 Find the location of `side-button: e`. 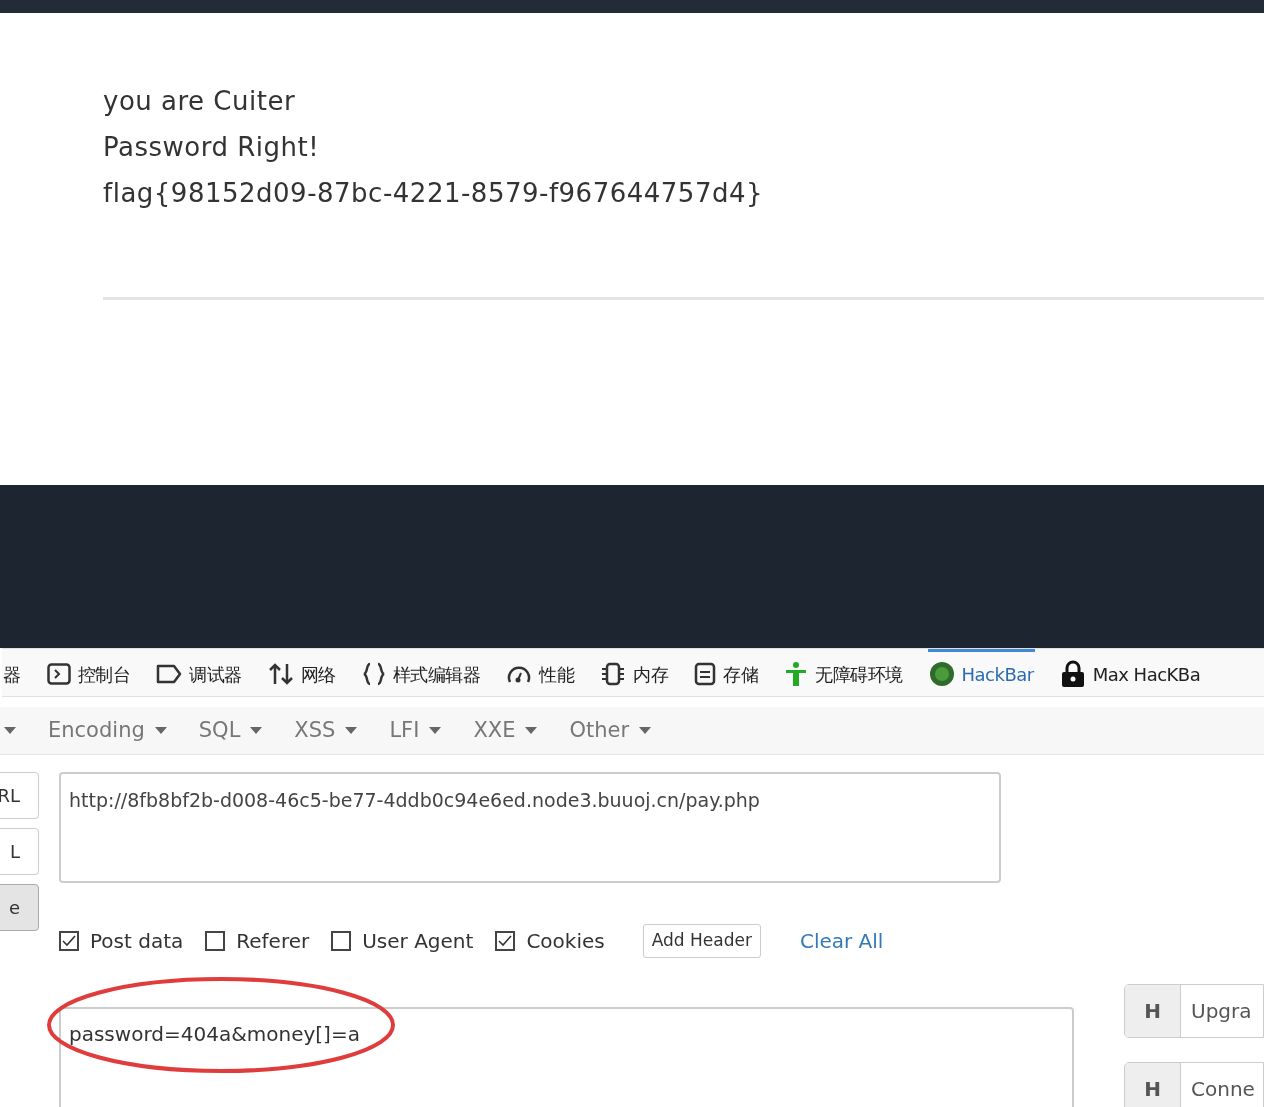

side-button: e is located at coordinates (19, 907).